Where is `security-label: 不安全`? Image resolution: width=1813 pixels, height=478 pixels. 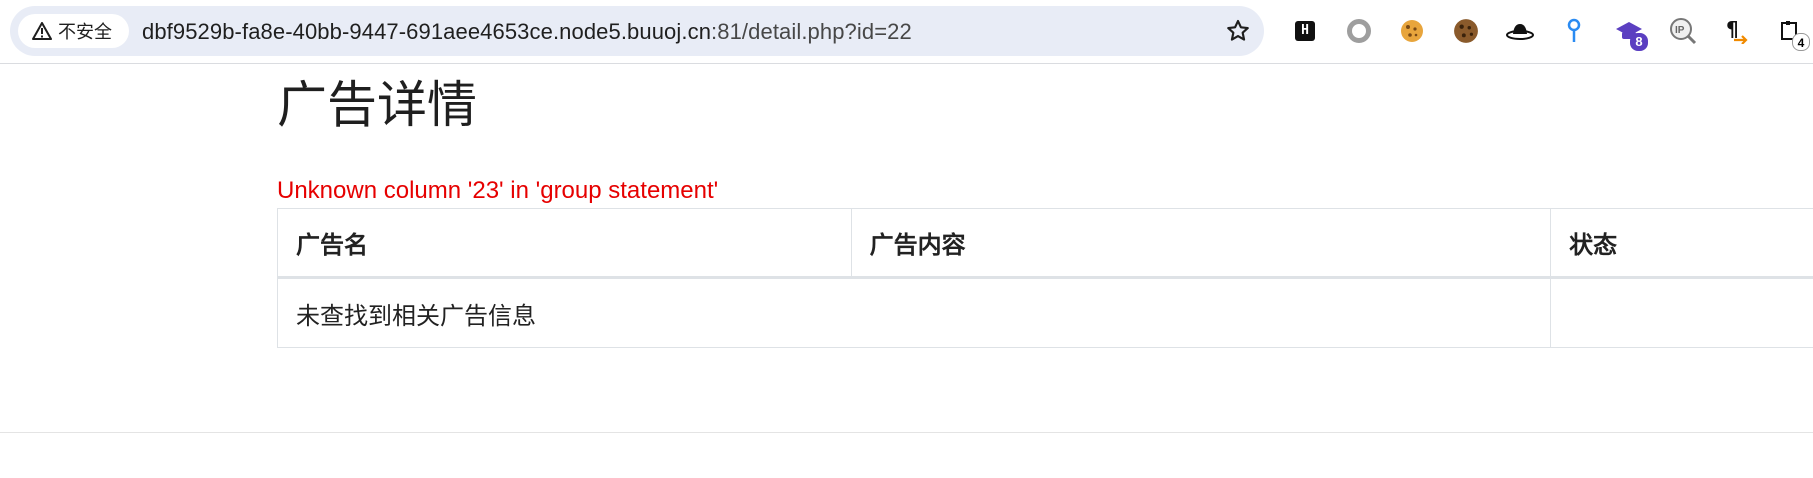 security-label: 不安全 is located at coordinates (85, 32).